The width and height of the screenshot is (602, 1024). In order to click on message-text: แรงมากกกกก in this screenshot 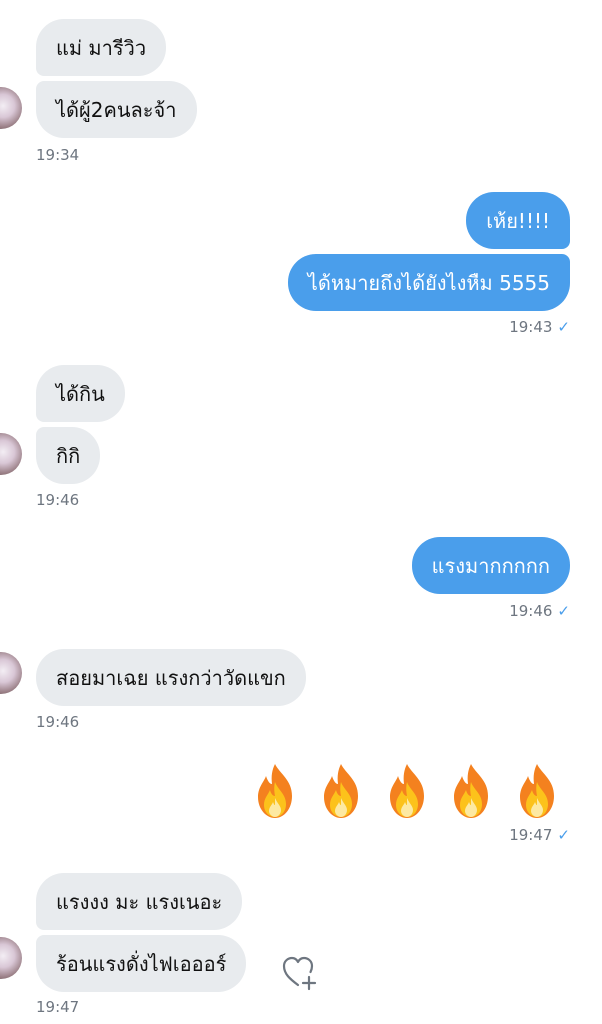, I will do `click(490, 565)`.